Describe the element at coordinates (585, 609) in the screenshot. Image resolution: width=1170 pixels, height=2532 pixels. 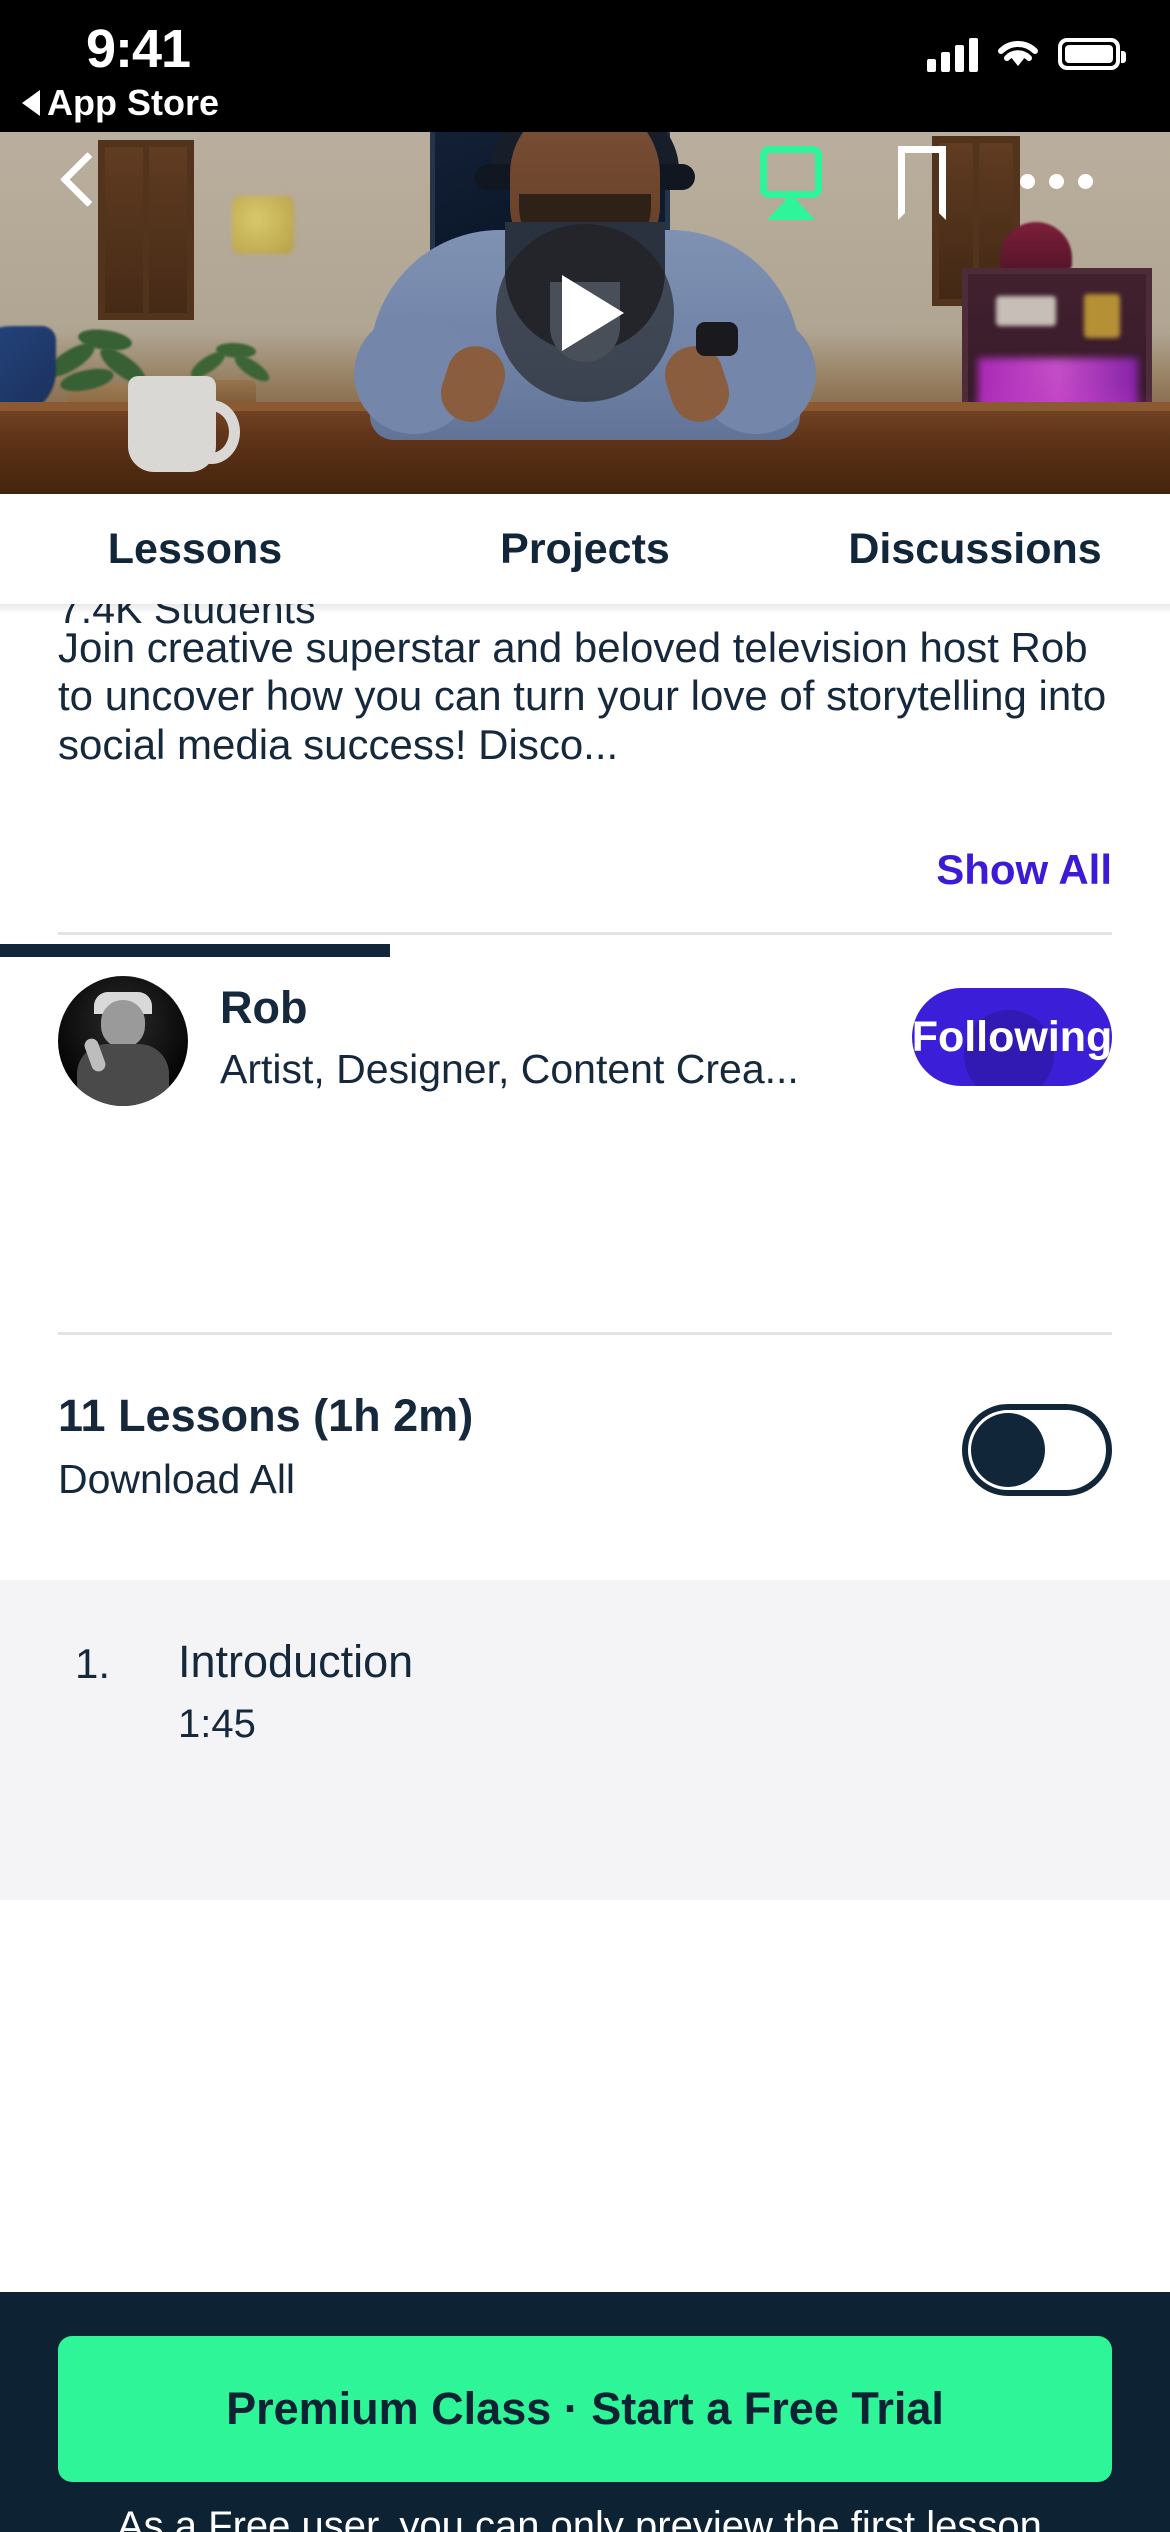
I see `tab-bar-shadow` at that location.